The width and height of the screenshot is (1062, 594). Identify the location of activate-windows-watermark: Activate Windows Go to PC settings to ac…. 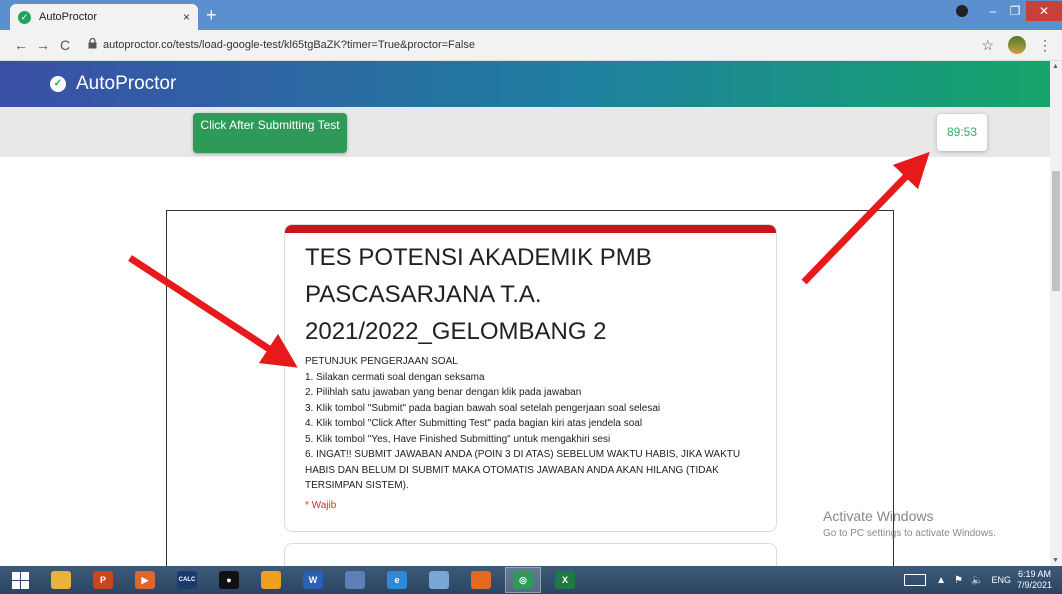
(909, 523).